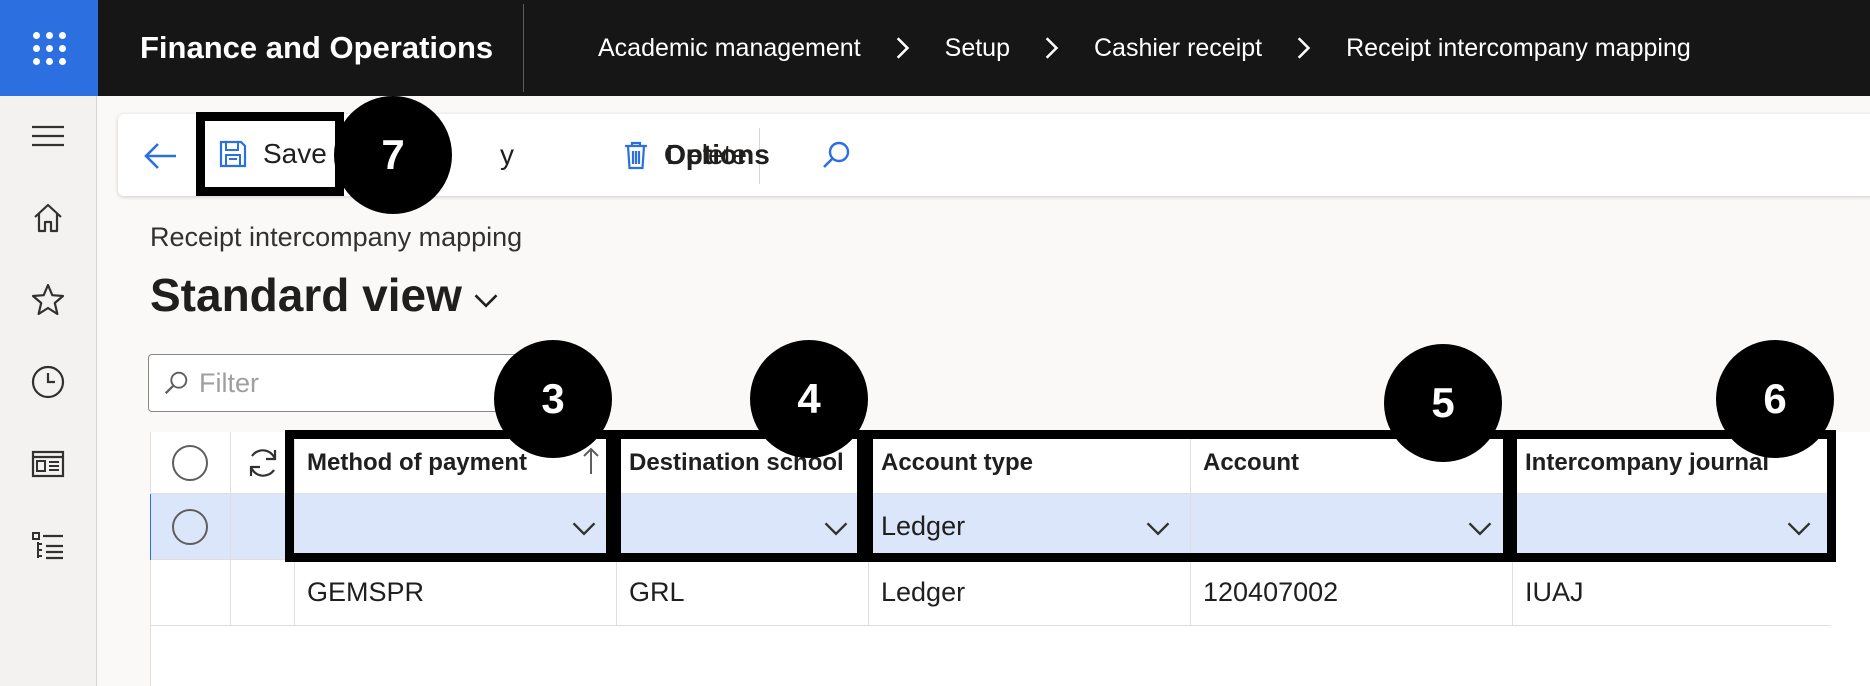  Describe the element at coordinates (729, 48) in the screenshot. I see `breadcrumb-item-academic-management: Academic management` at that location.